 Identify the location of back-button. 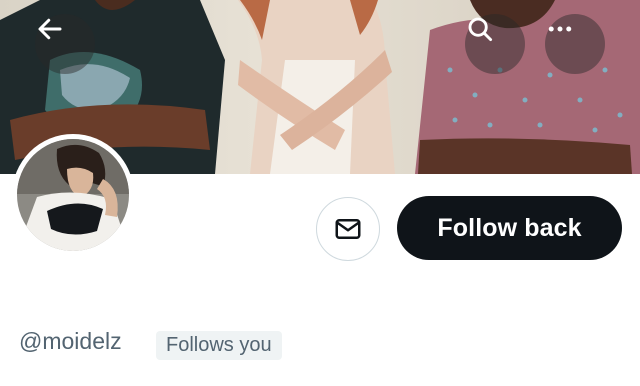
(65, 44).